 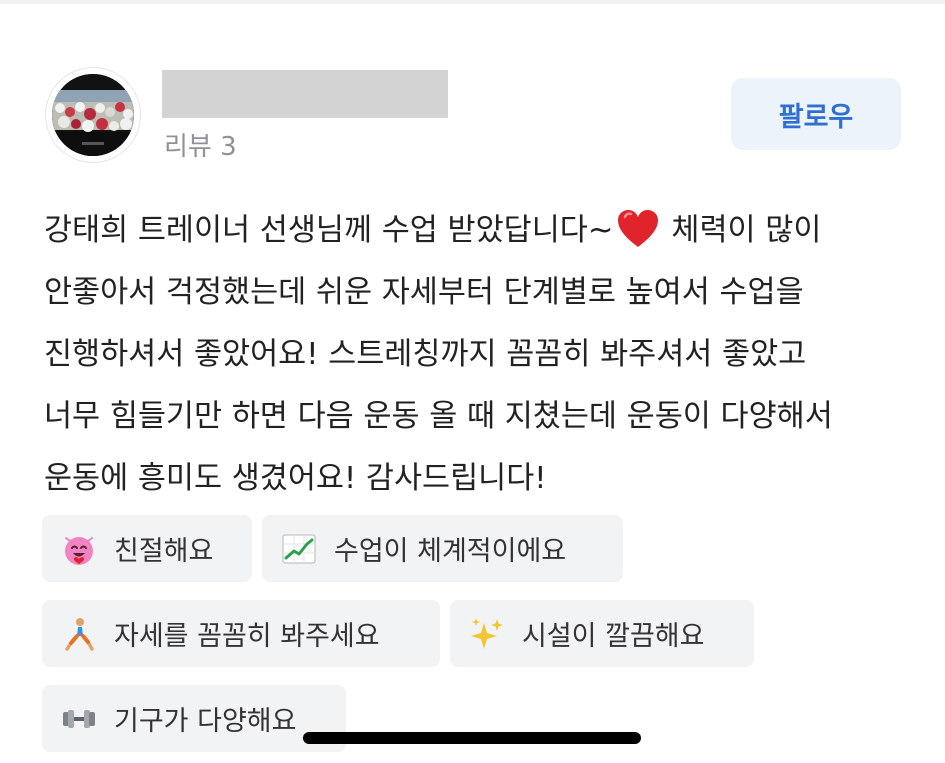 I want to click on tag-label: 친절해요, so click(x=164, y=551).